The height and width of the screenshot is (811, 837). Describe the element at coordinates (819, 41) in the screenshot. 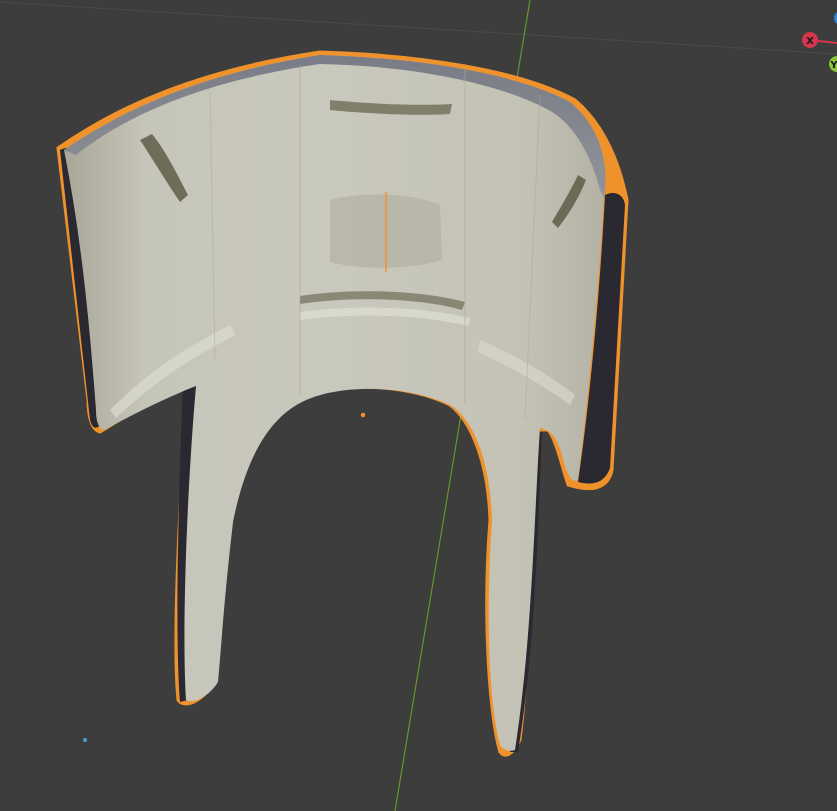

I see `navigation-gizmo: X Y` at that location.